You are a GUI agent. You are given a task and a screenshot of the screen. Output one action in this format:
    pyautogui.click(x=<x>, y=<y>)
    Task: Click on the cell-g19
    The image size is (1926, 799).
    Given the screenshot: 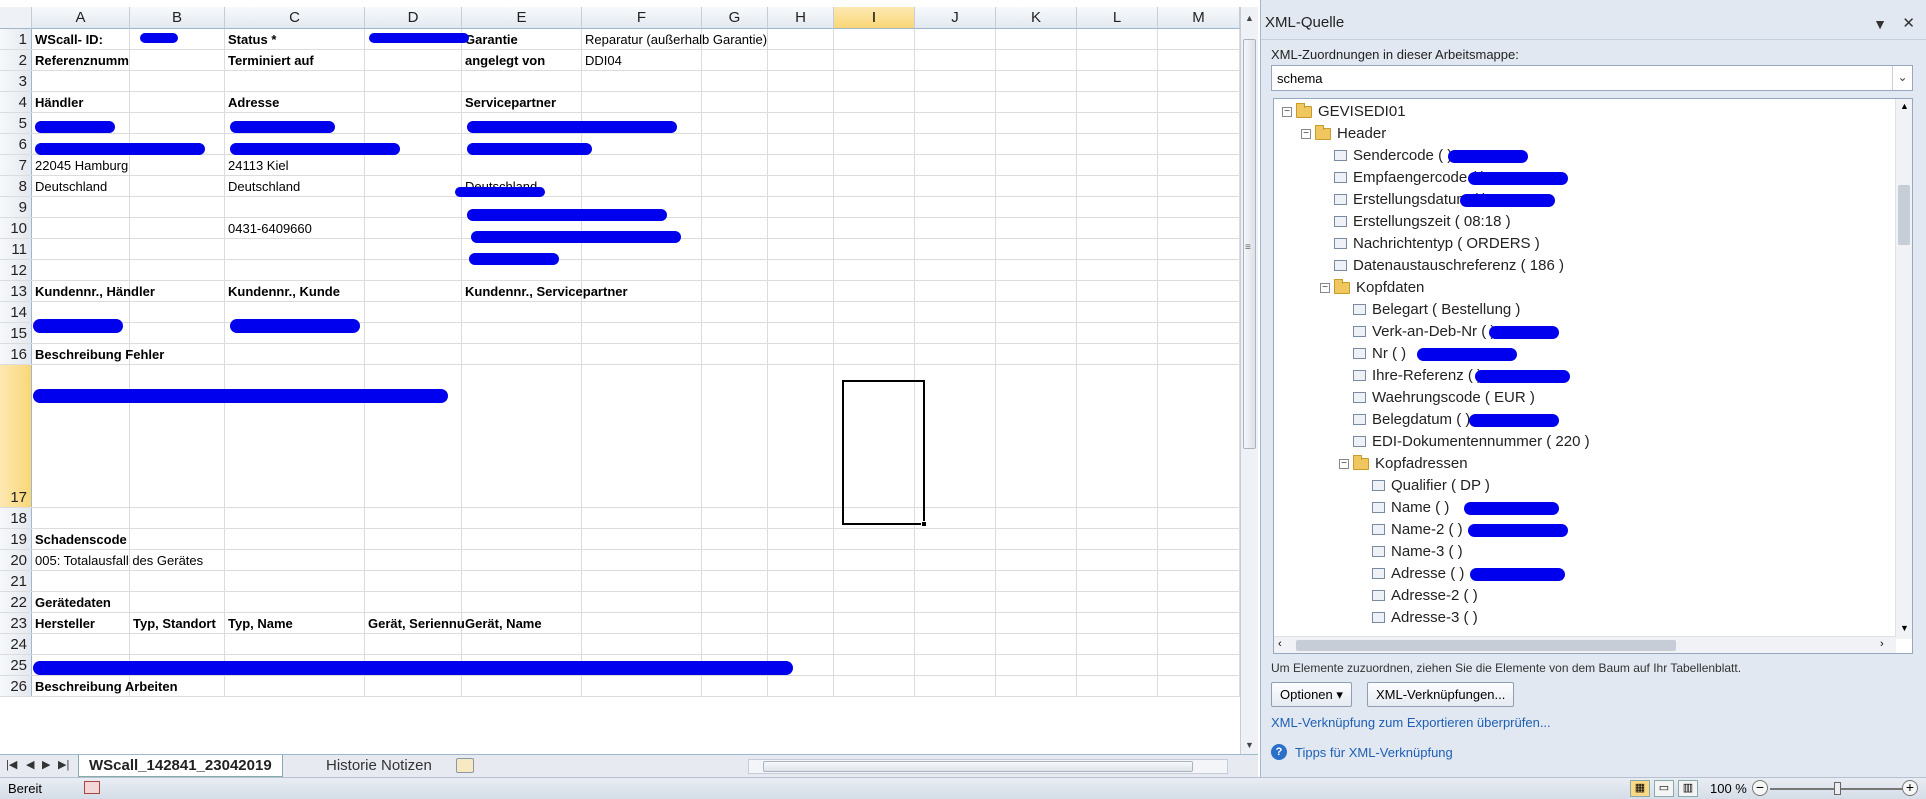 What is the action you would take?
    pyautogui.click(x=735, y=539)
    